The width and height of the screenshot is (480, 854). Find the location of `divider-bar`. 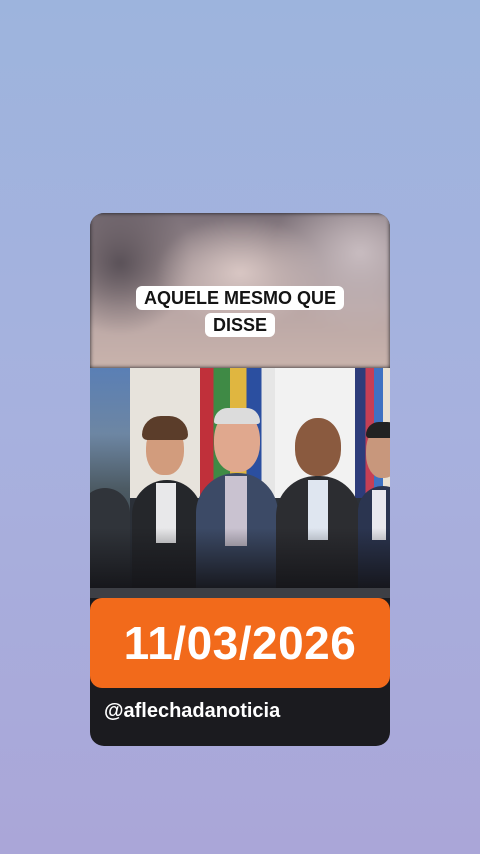

divider-bar is located at coordinates (240, 593).